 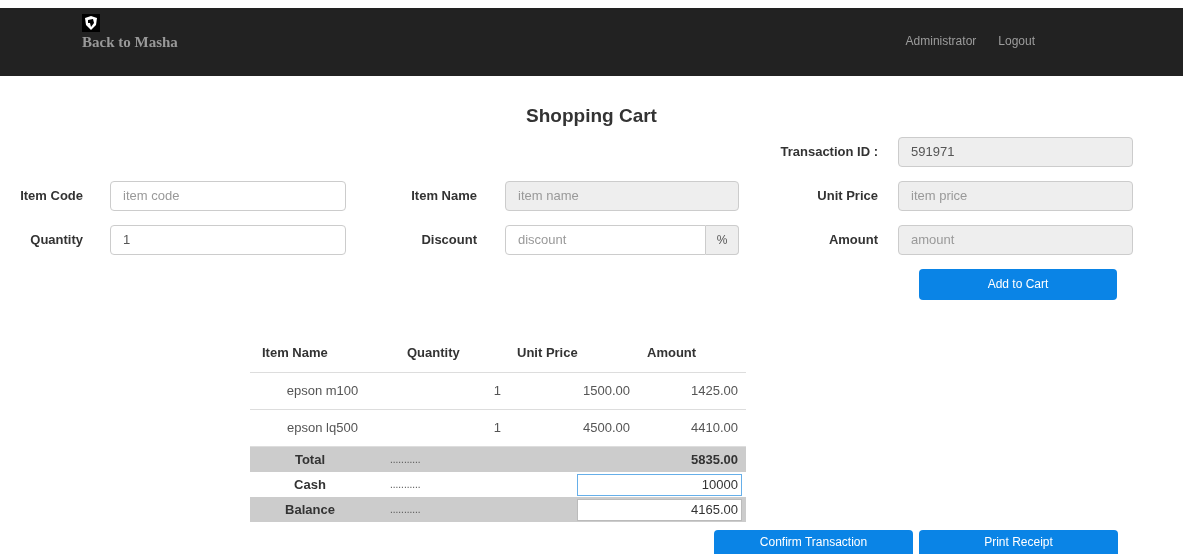 I want to click on field-label: Item Code, so click(x=51, y=195).